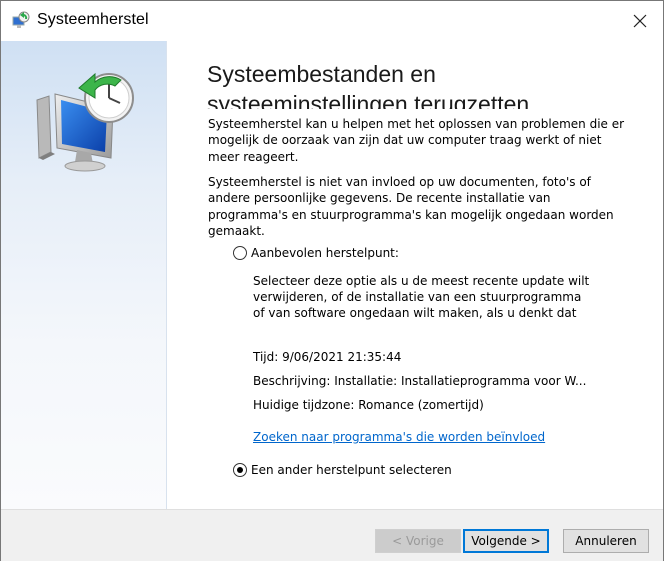 The width and height of the screenshot is (664, 561). I want to click on page-title-line2: systeeminstellingen terugzetten, so click(368, 100).